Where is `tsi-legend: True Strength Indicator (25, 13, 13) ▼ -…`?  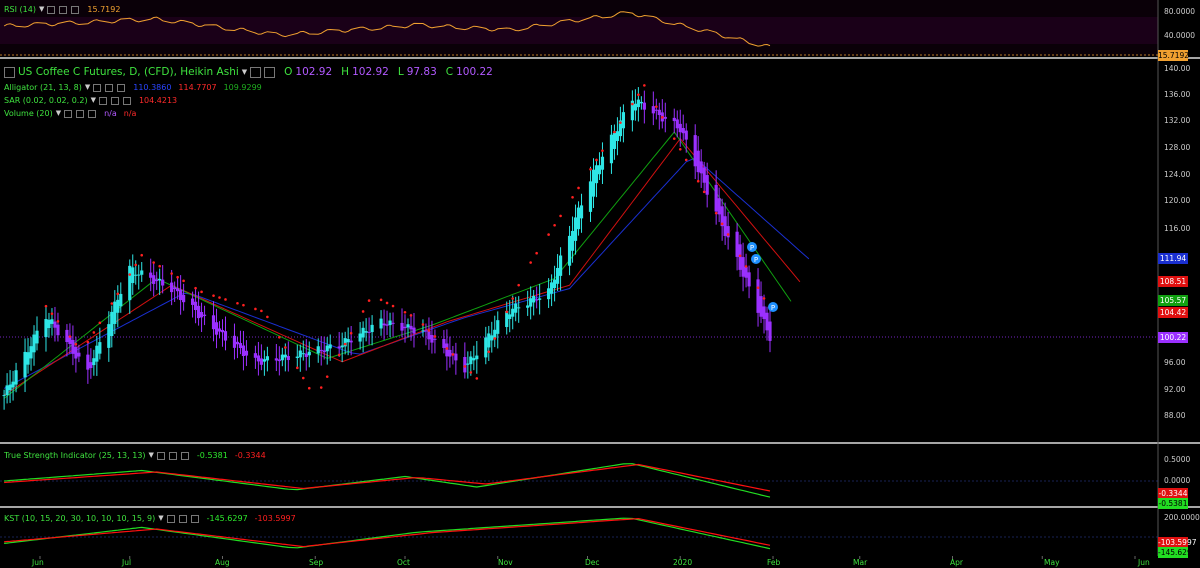 tsi-legend: True Strength Indicator (25, 13, 13) ▼ -… is located at coordinates (135, 455).